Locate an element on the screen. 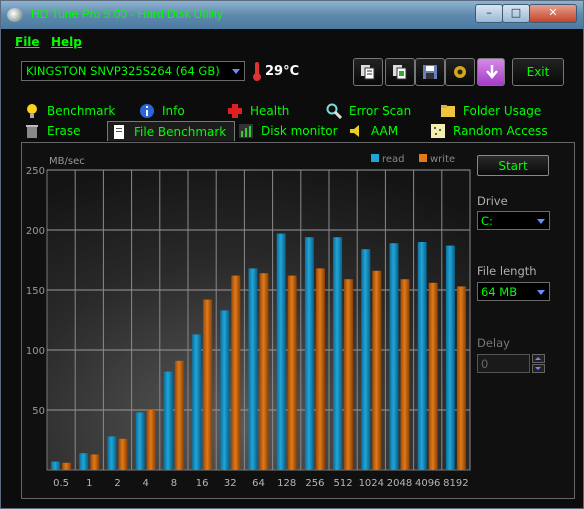 The width and height of the screenshot is (584, 509). legend-write-label: write is located at coordinates (442, 159).